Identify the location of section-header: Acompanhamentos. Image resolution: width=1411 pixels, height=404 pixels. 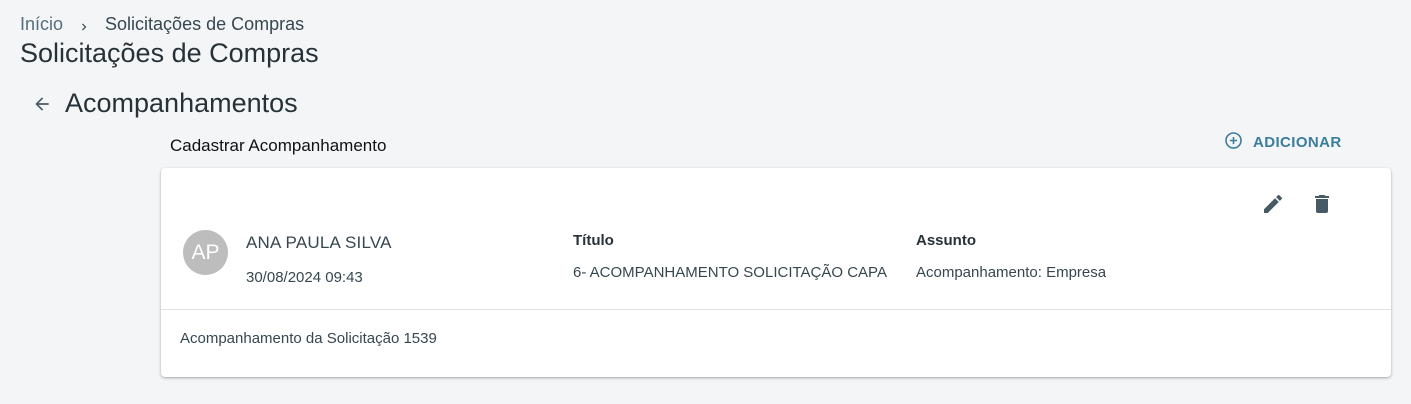
(164, 103).